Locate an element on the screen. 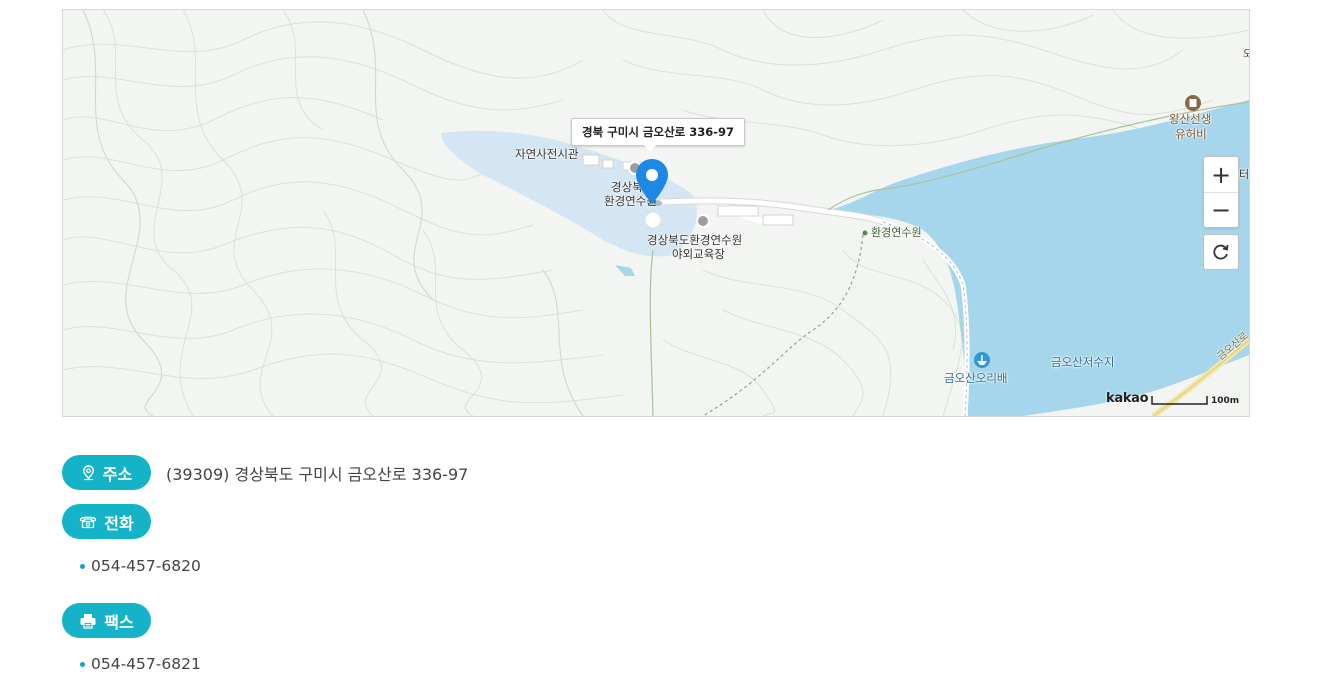  address-tooltip: 경북 구미시 금오산로 336-97 is located at coordinates (658, 135).